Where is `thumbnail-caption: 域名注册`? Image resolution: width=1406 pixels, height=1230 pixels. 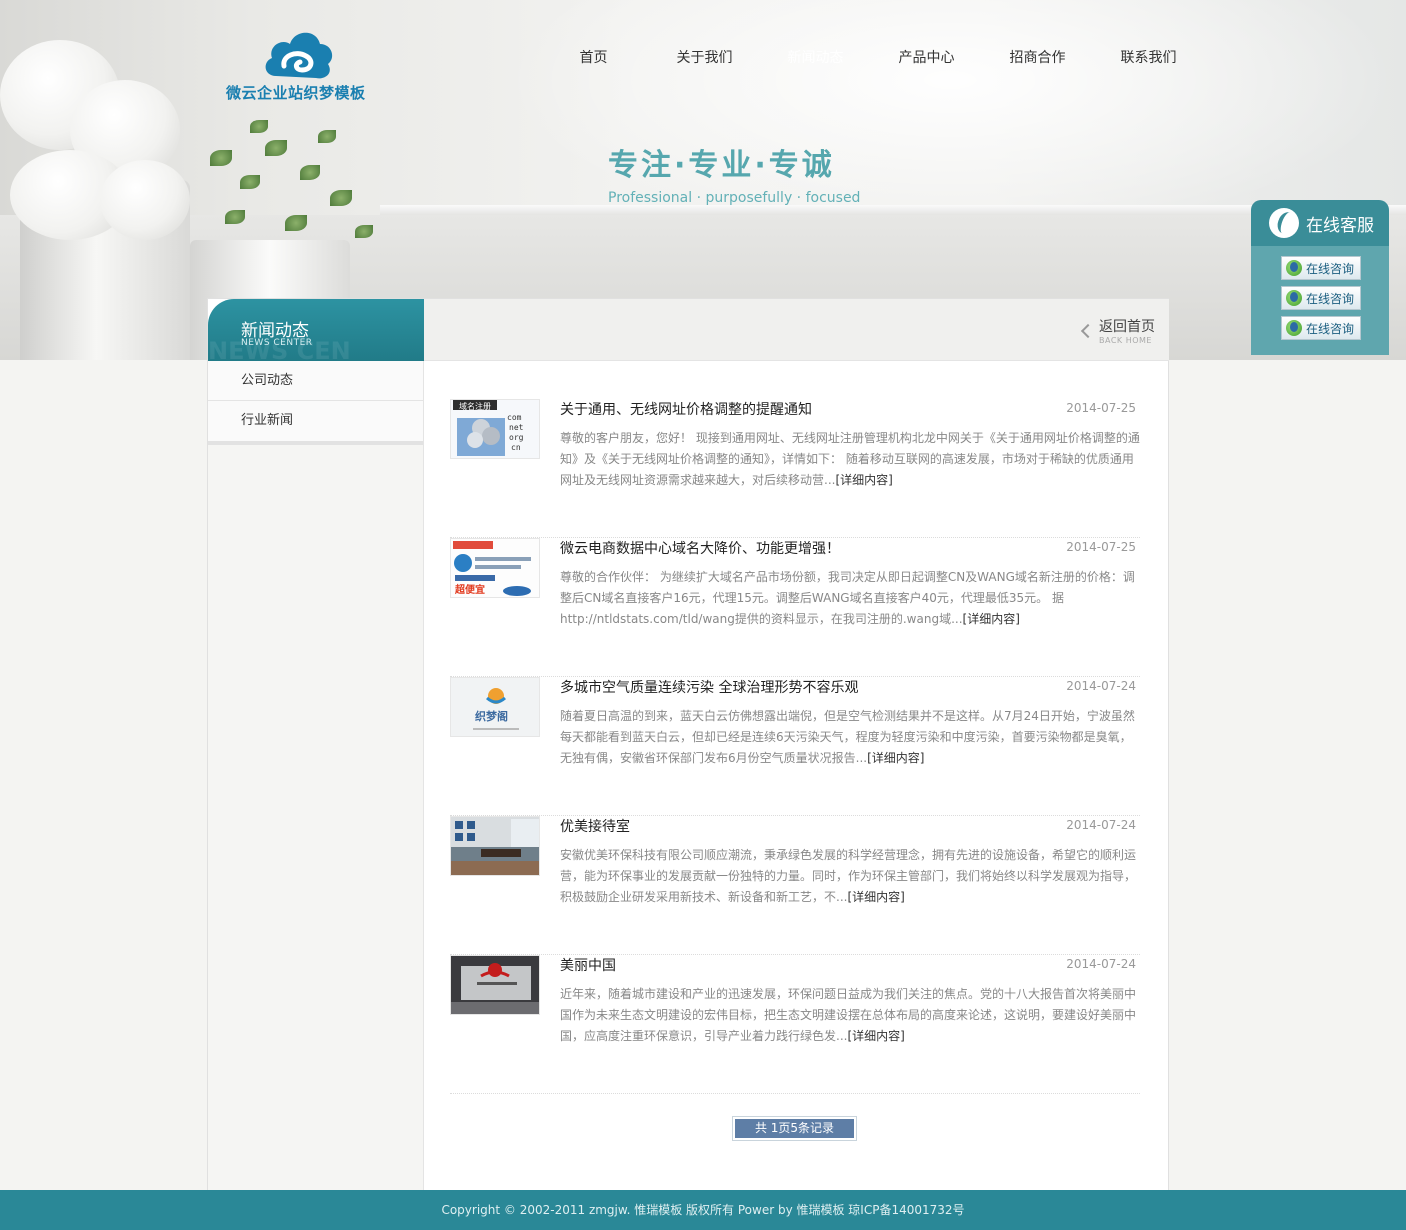
thumbnail-caption: 域名注册 is located at coordinates (475, 406).